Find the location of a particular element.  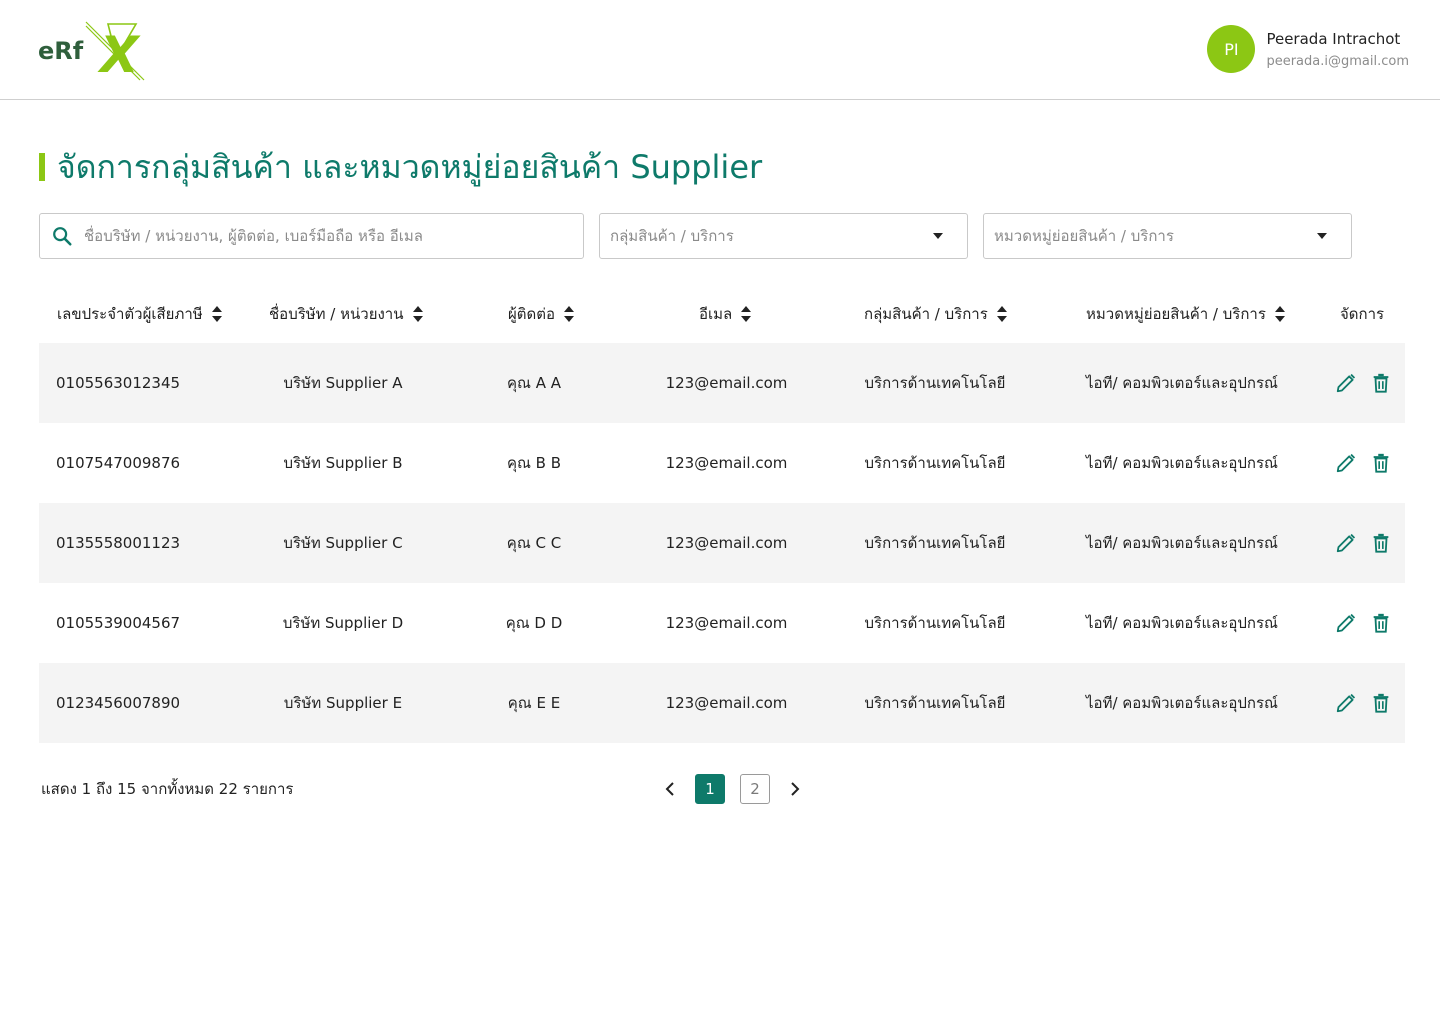

cell-contact: คุณ A A is located at coordinates (533, 383).